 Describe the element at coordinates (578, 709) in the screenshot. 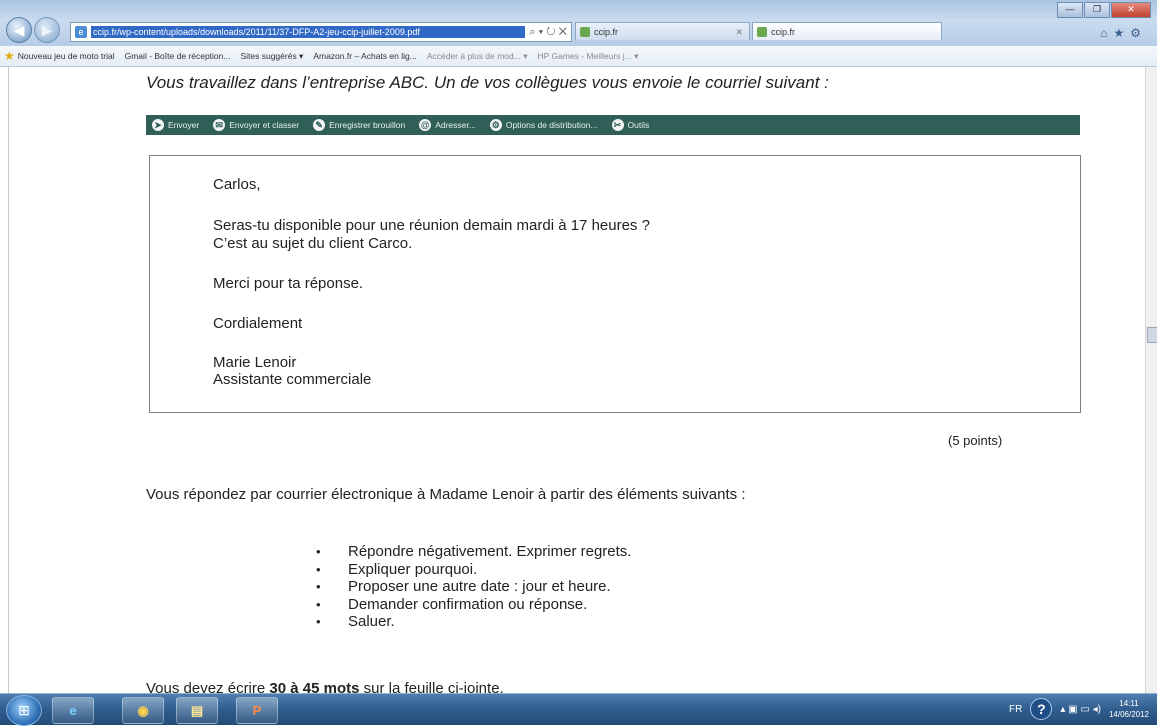

I see `windows-taskbar: ⊞ e ◉ ▤ P FR ? ▴ ▣ ▭ ◂) 14:11 14/06/2012` at that location.